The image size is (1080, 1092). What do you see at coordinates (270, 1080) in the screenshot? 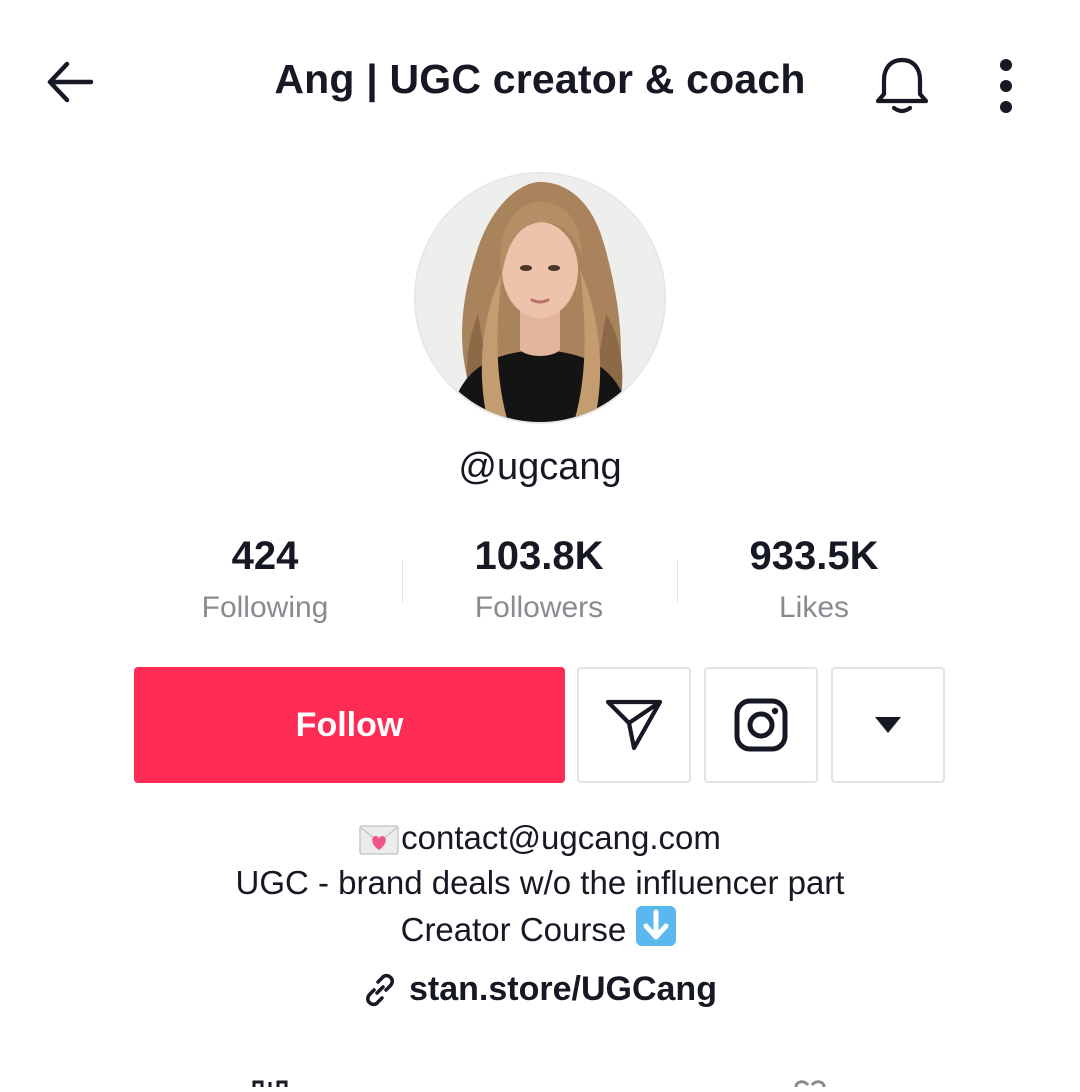
I see `tab-videos-icon` at bounding box center [270, 1080].